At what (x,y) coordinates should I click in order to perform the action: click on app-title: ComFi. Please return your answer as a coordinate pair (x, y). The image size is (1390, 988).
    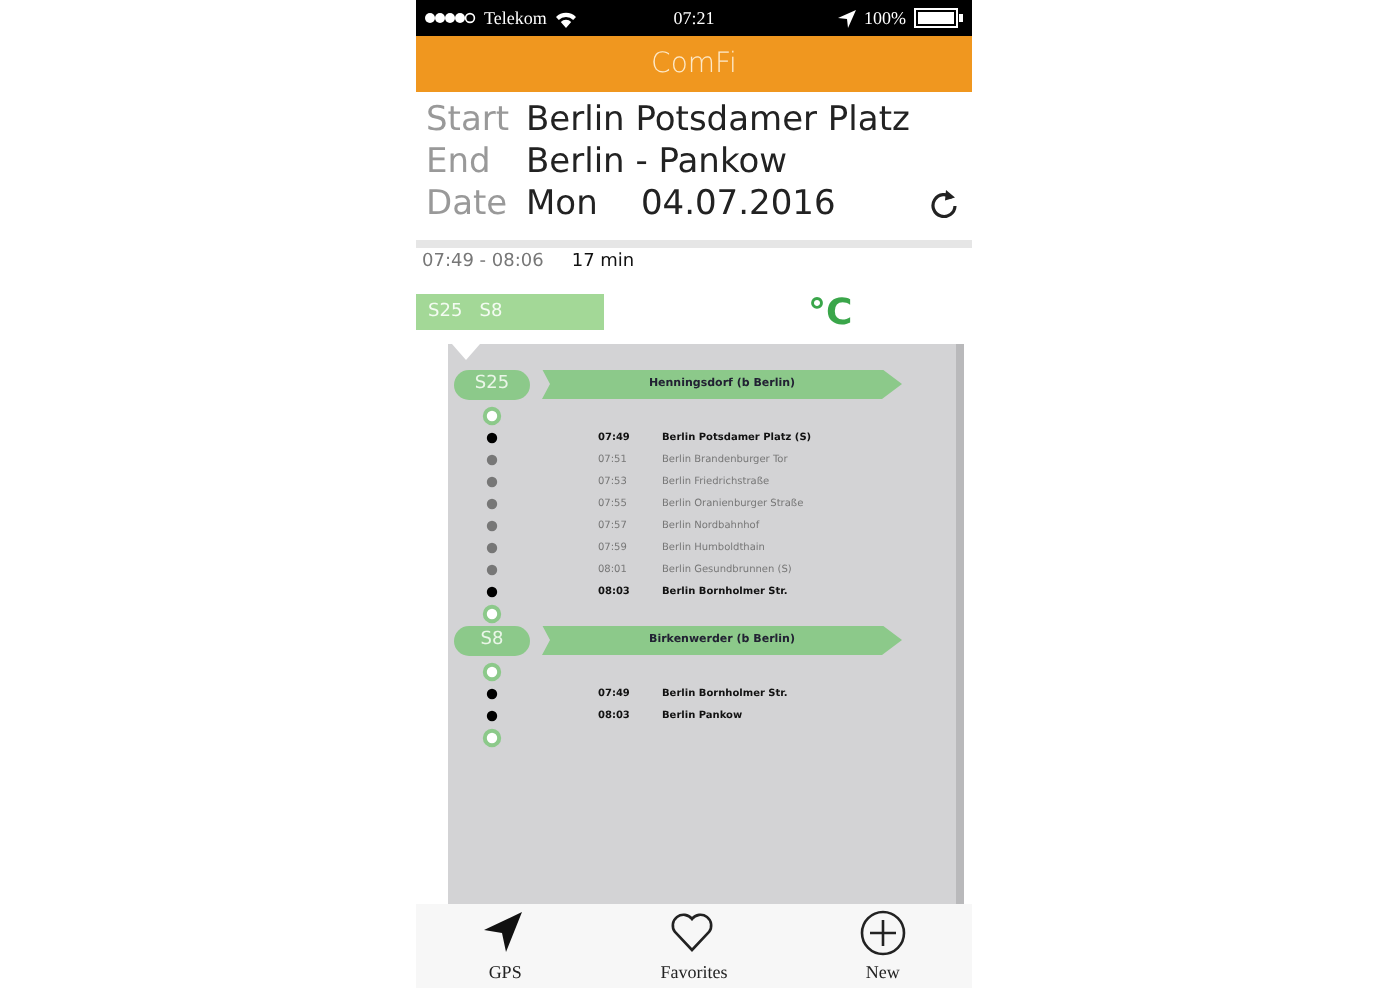
    Looking at the image, I should click on (694, 64).